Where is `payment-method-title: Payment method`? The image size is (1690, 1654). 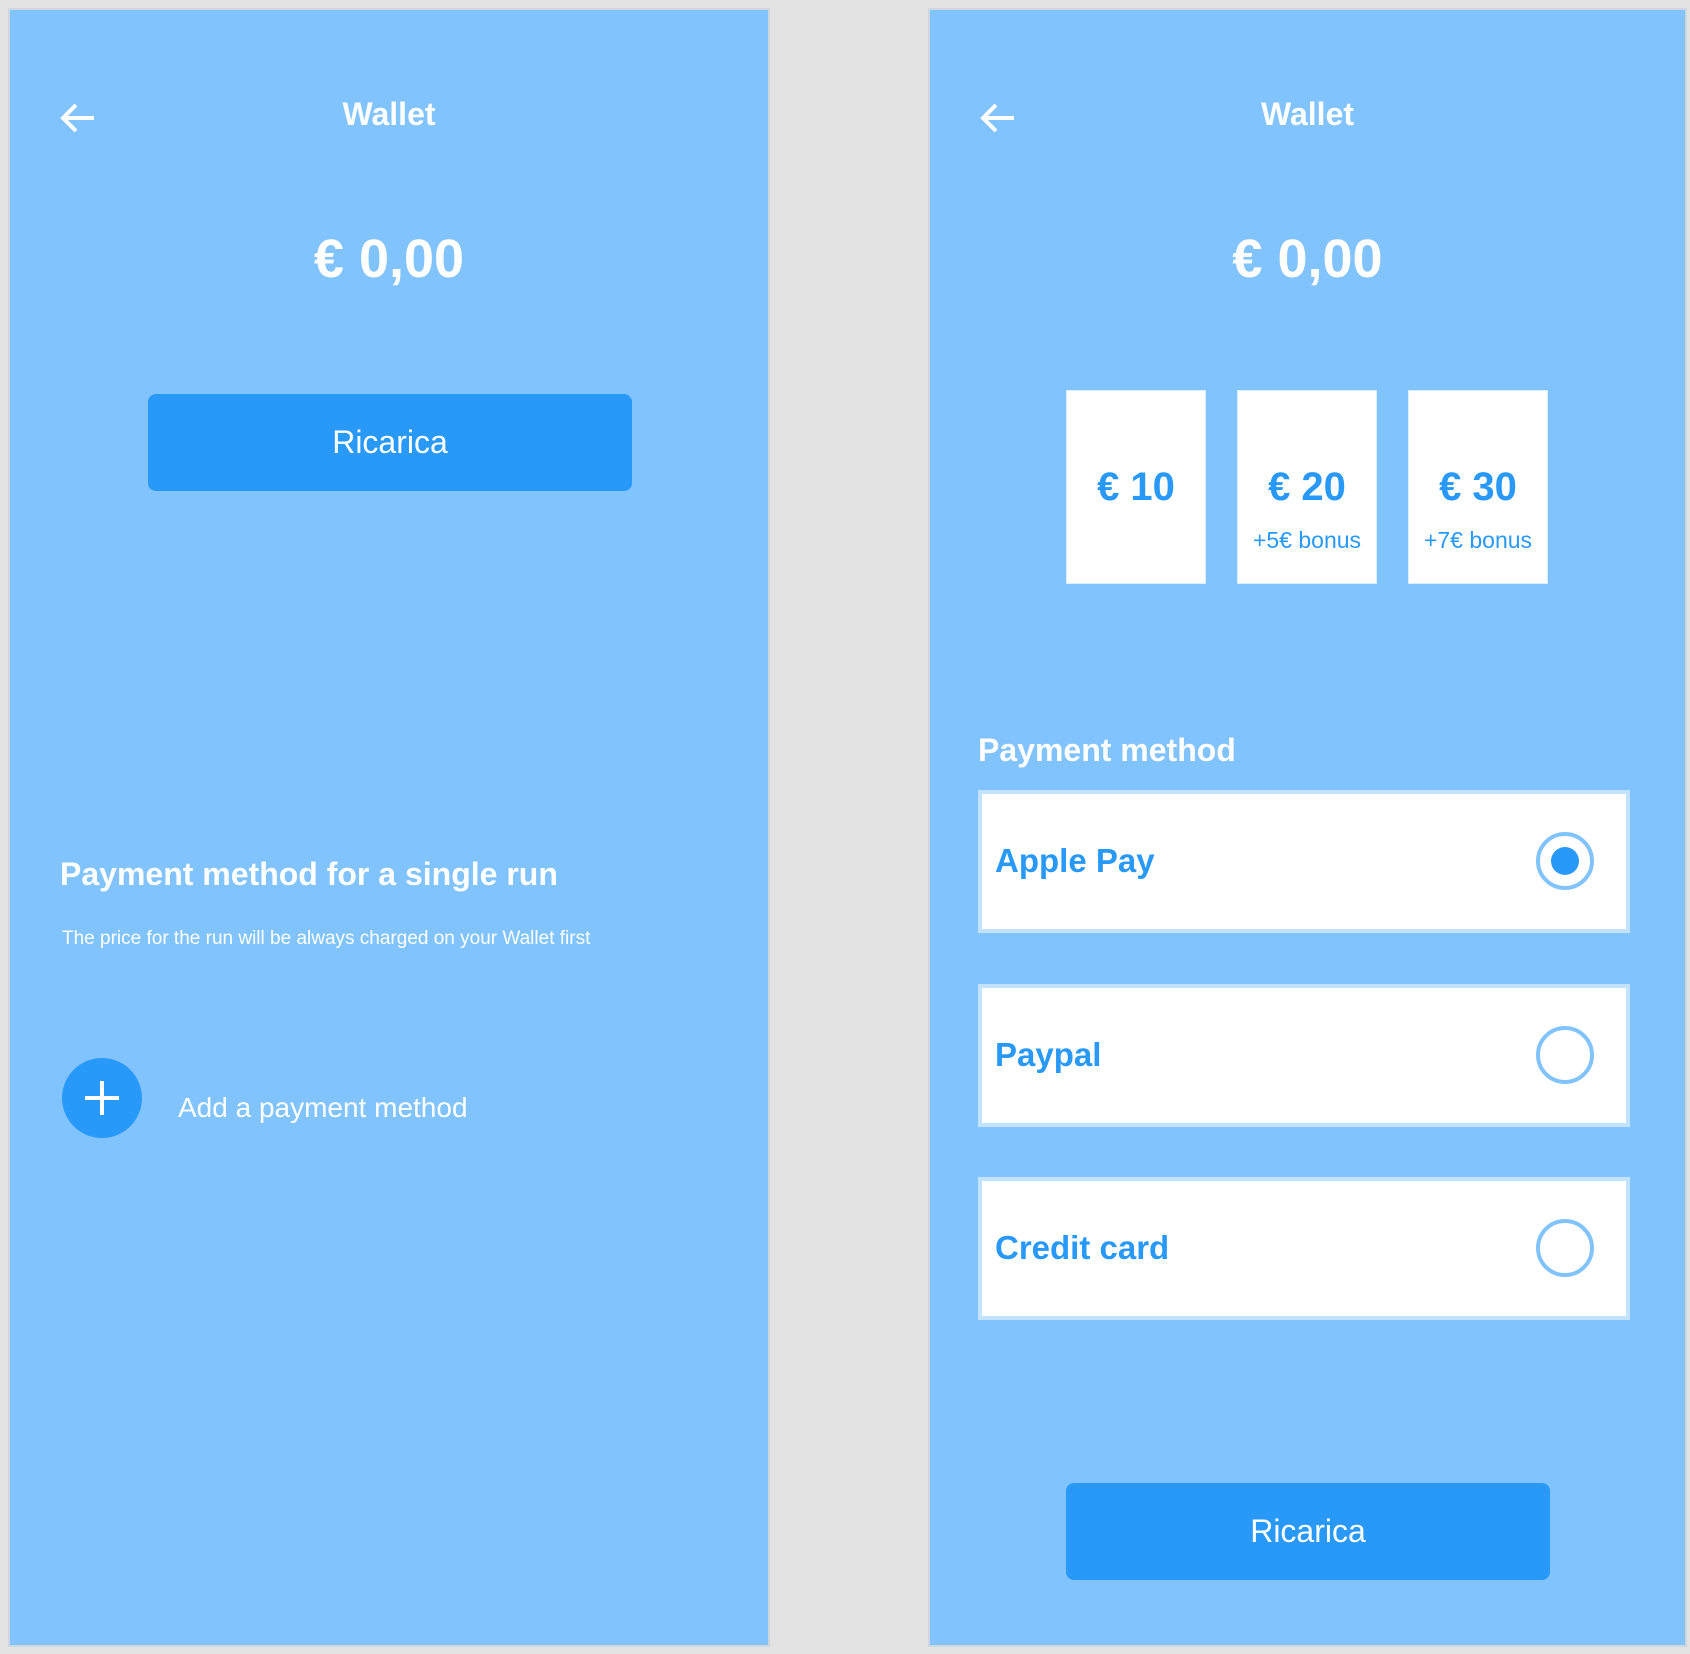 payment-method-title: Payment method is located at coordinates (1107, 750).